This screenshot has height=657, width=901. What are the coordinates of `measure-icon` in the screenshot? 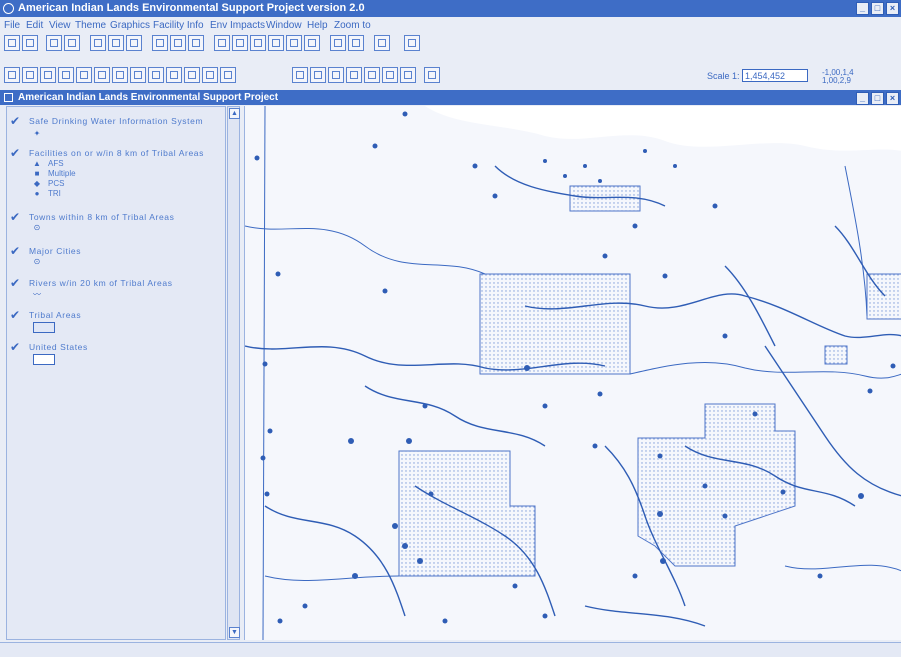 It's located at (138, 75).